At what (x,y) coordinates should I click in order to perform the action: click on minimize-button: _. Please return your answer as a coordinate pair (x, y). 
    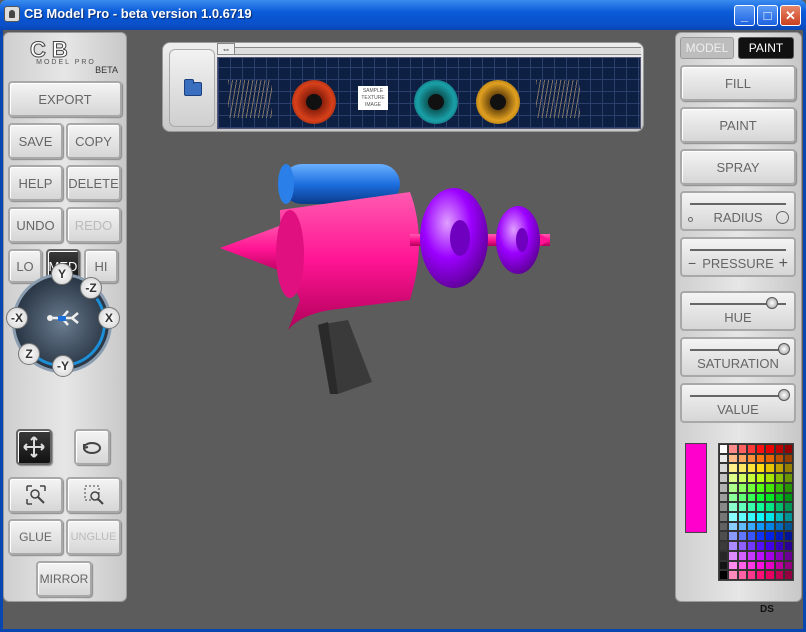
    Looking at the image, I should click on (744, 15).